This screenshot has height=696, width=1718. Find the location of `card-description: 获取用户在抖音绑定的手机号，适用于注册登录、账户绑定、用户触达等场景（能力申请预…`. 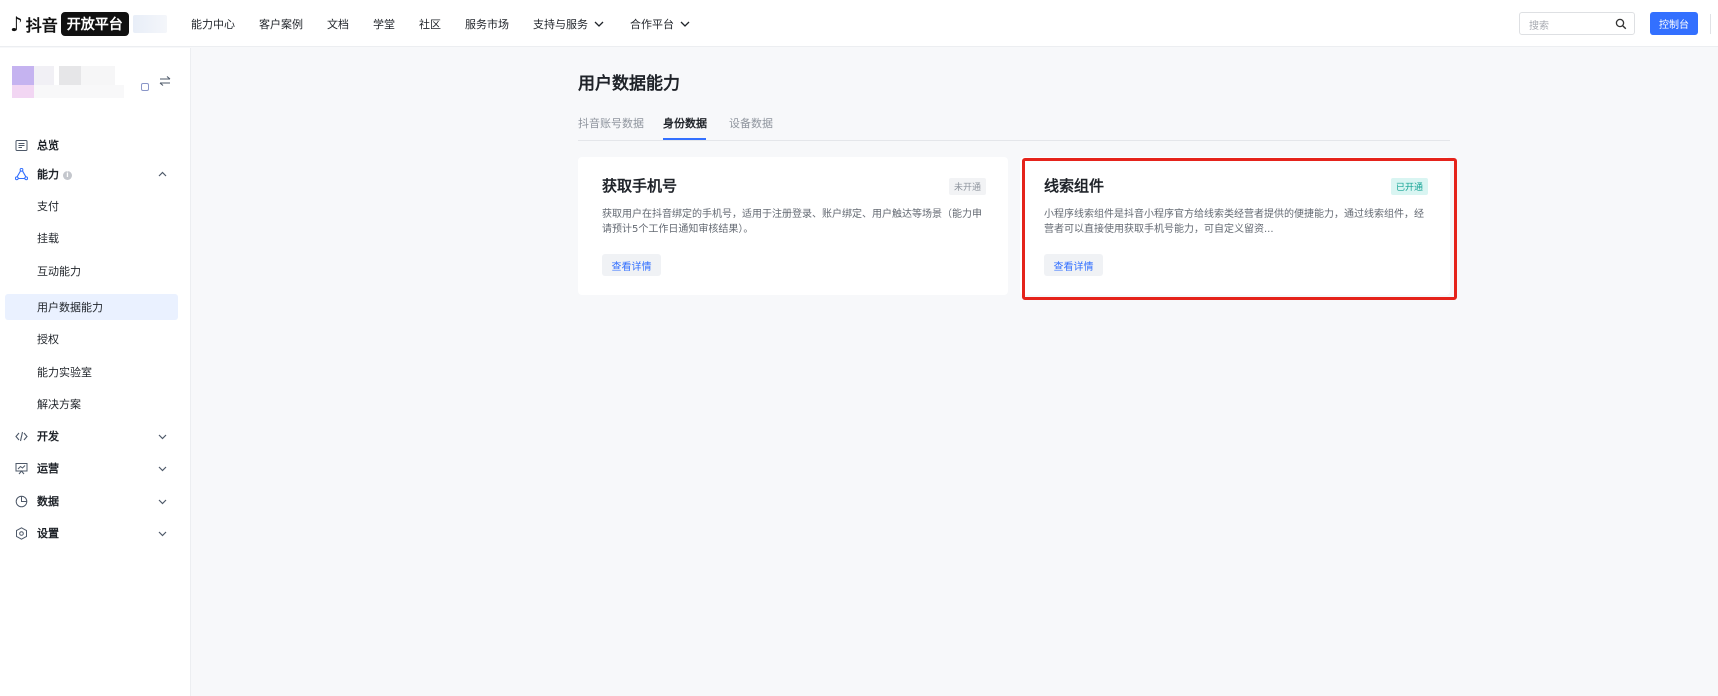

card-description: 获取用户在抖音绑定的手机号，适用于注册登录、账户绑定、用户触达等场景（能力申请预… is located at coordinates (792, 222).